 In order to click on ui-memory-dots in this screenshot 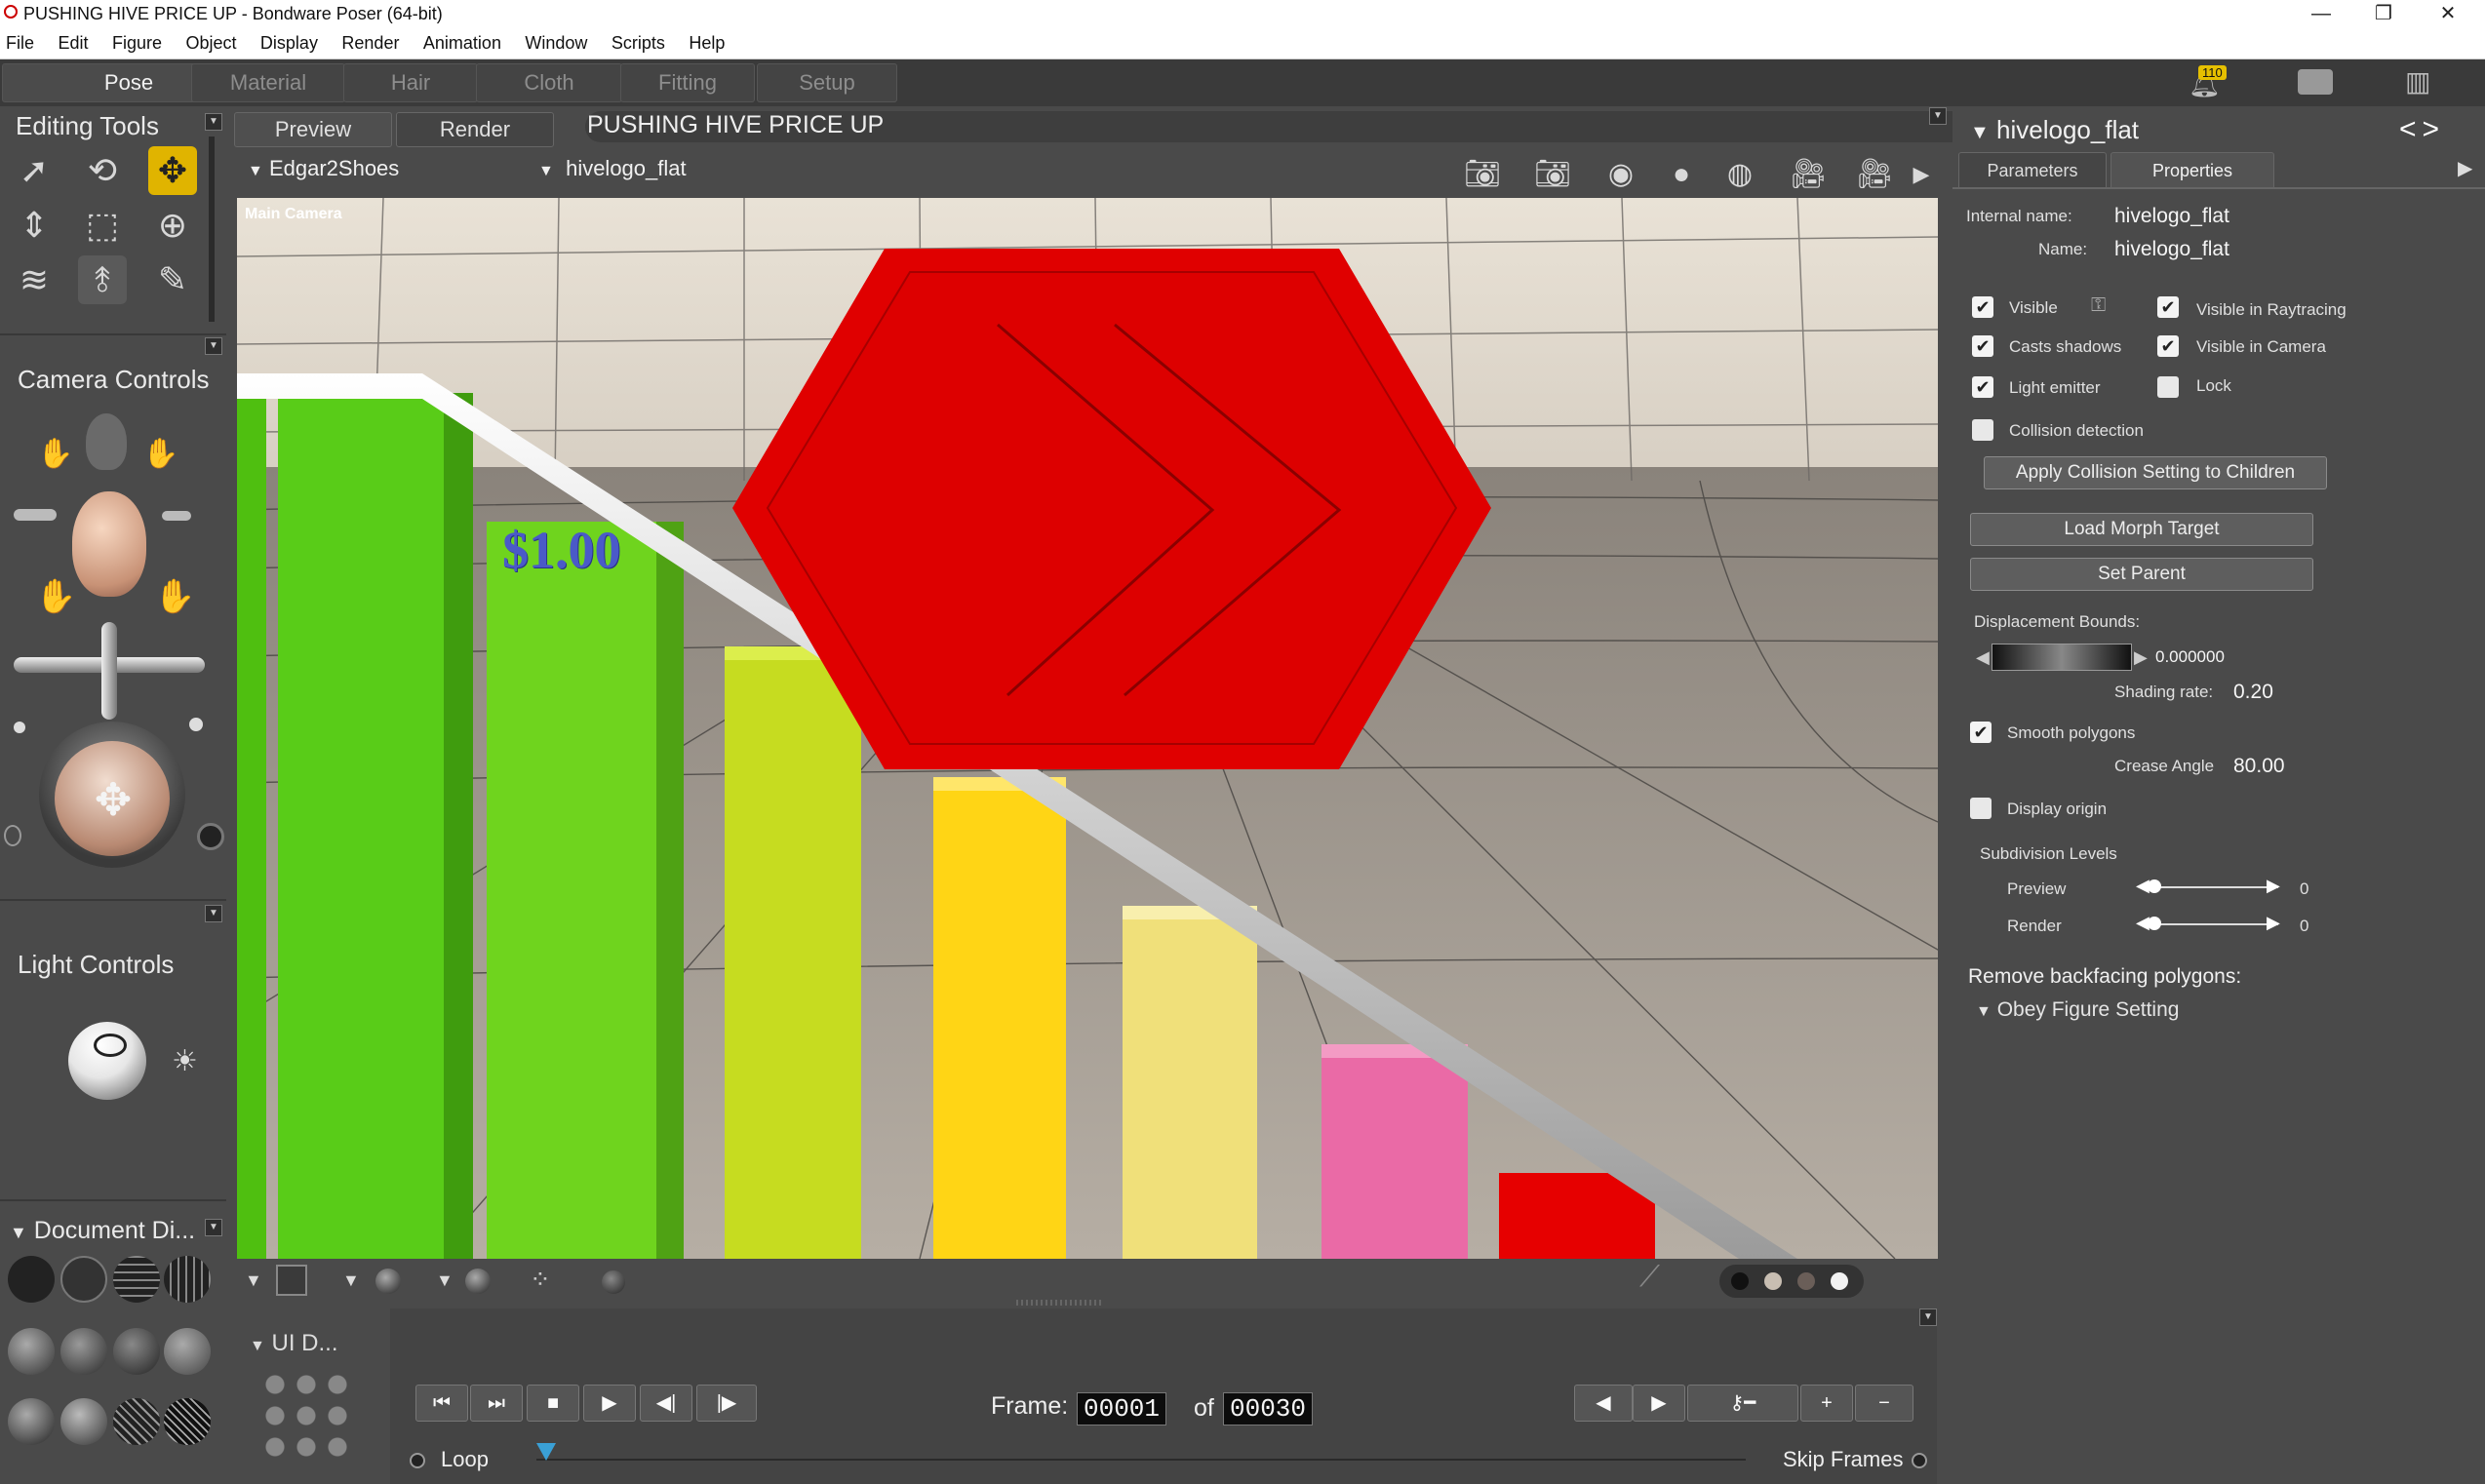, I will do `click(306, 1416)`.